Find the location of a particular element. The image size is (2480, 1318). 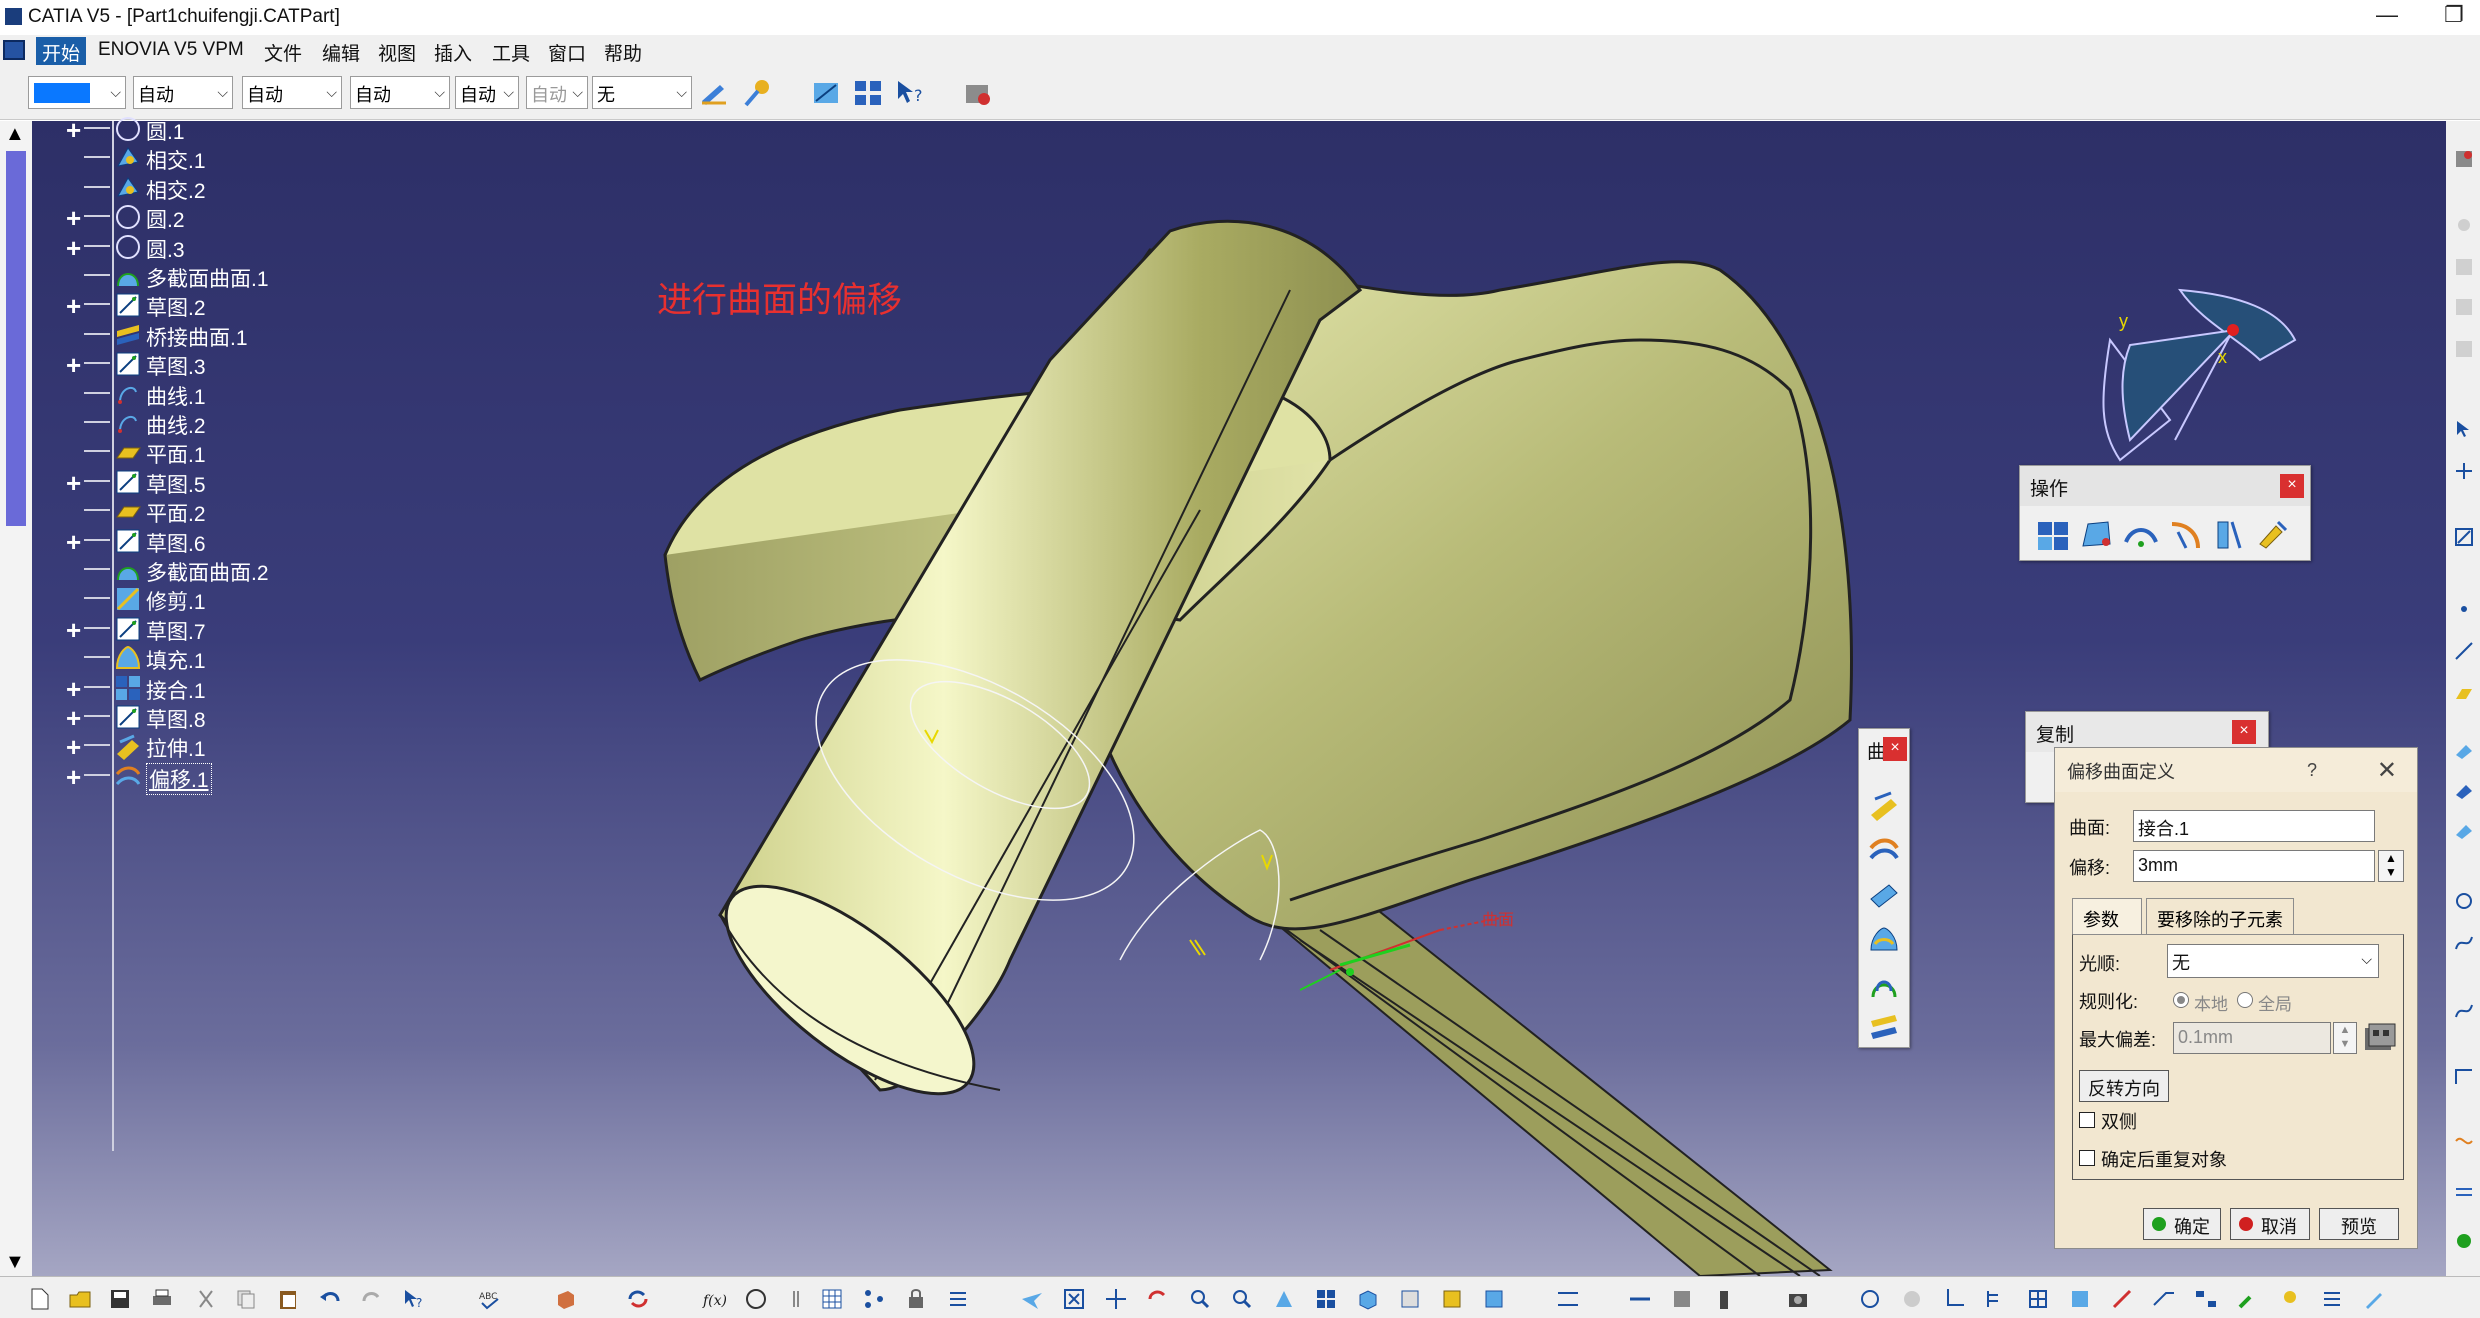

connect-curve-icon is located at coordinates (2464, 1141).